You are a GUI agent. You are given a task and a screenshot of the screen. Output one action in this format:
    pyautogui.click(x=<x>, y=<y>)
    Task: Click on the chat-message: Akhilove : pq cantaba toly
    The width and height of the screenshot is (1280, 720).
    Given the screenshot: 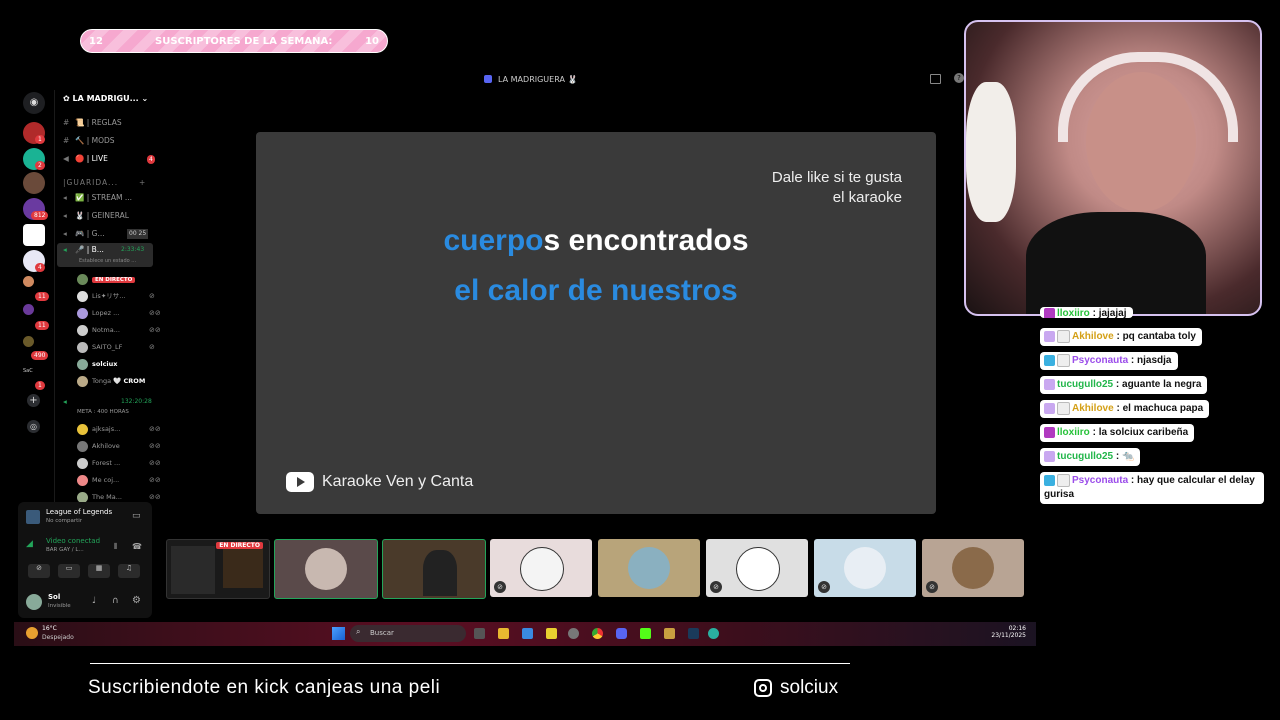 What is the action you would take?
    pyautogui.click(x=1121, y=337)
    